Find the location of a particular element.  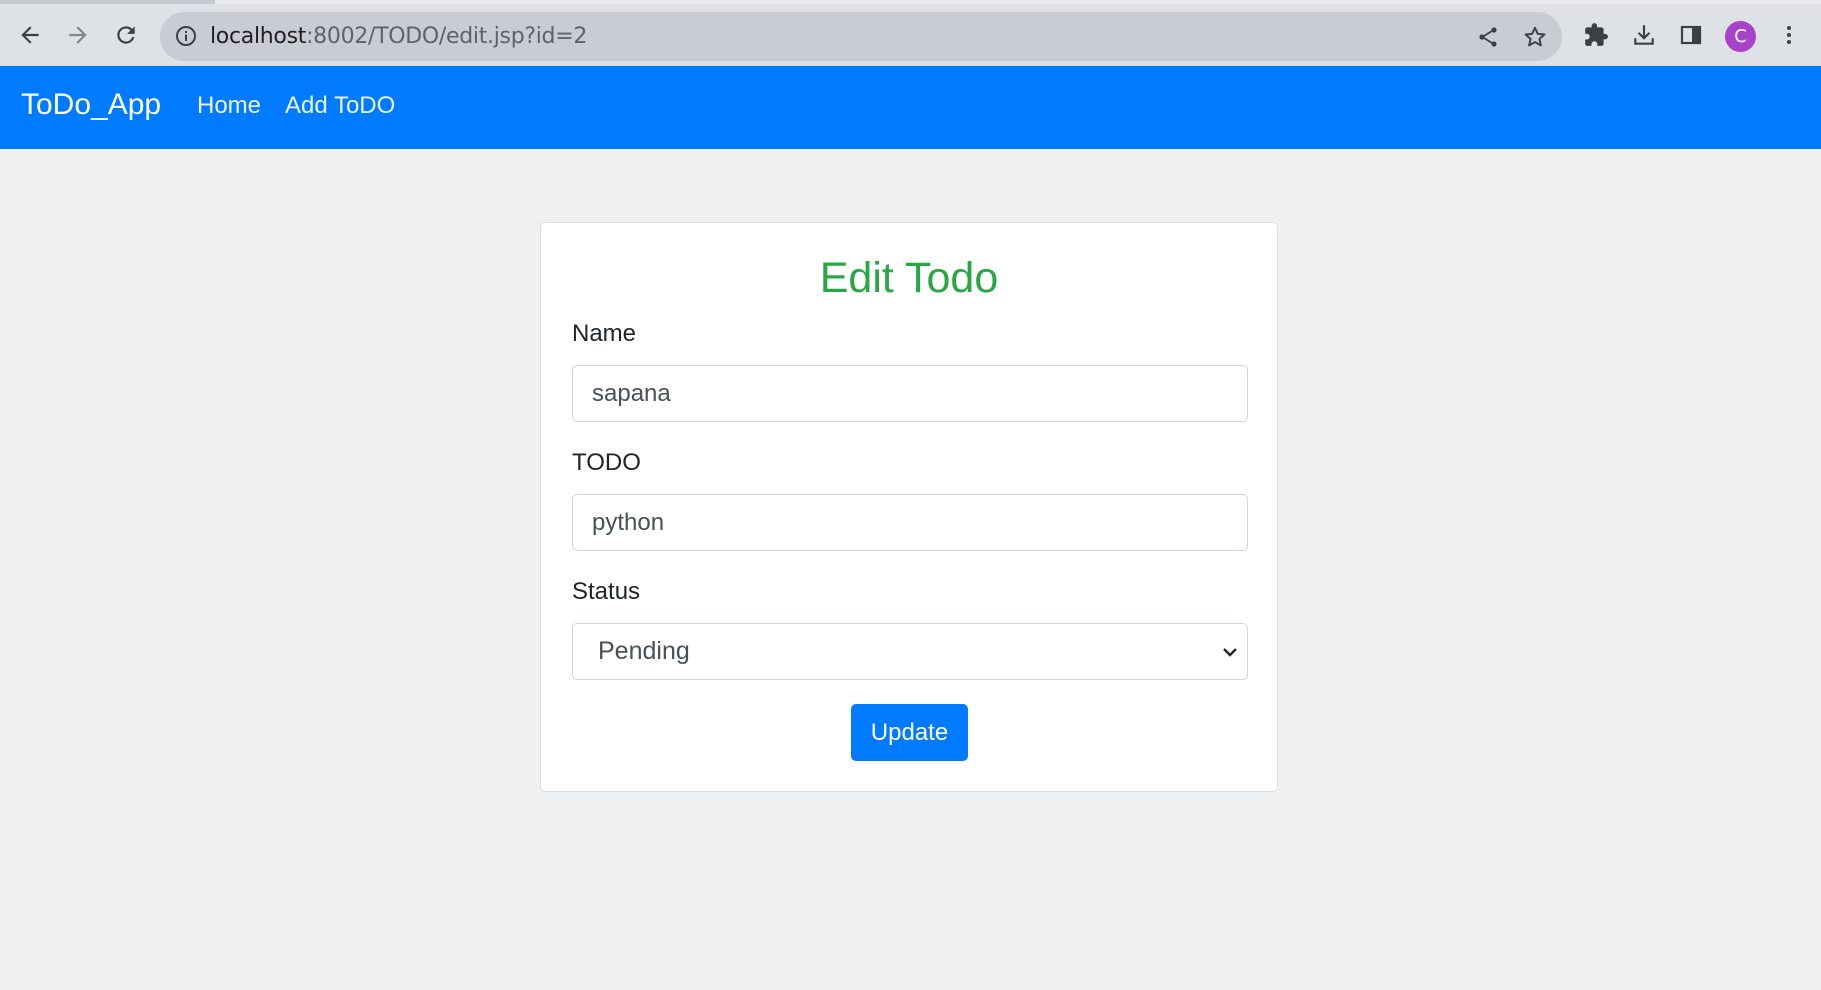

profile-initial: C is located at coordinates (1740, 36).